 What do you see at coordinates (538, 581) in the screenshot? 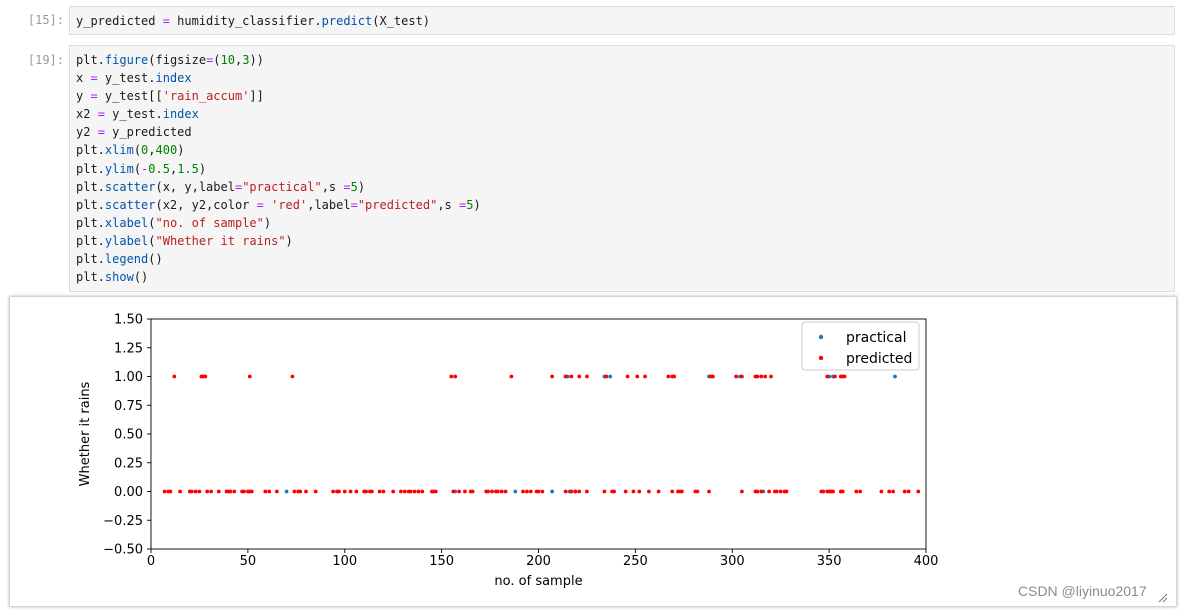
I see `x-axis-label: no. of sample` at bounding box center [538, 581].